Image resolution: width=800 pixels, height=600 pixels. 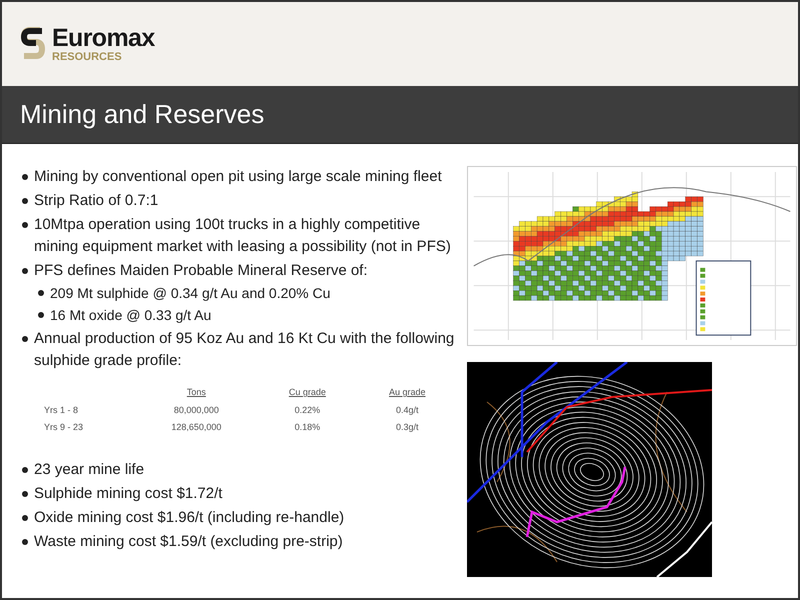 I want to click on column-header: Tons, so click(x=196, y=392).